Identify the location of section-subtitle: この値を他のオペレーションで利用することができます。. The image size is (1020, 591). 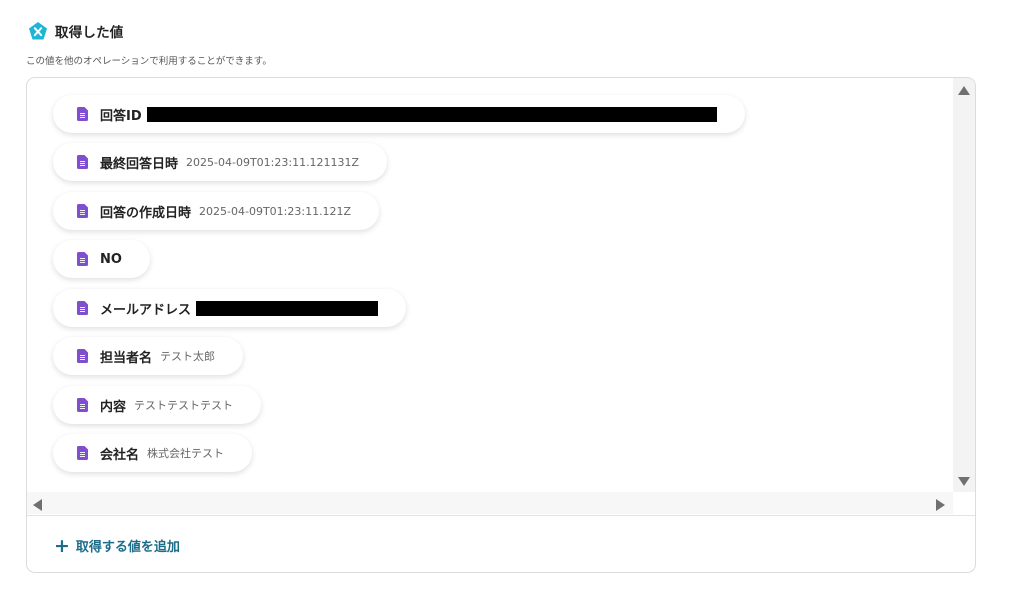
(149, 61).